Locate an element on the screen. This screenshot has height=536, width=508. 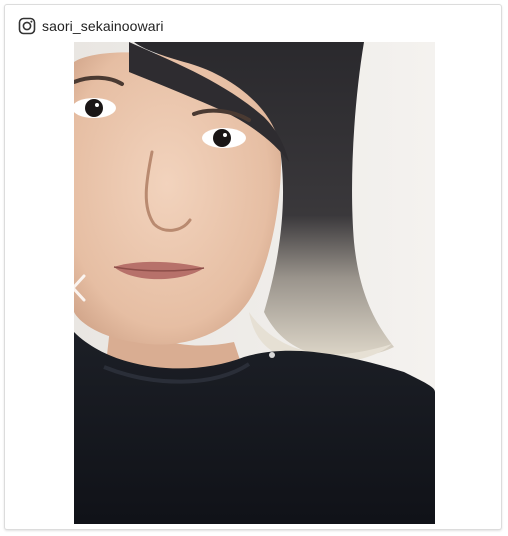
post-header: saori_sekainoowari is located at coordinates (91, 26).